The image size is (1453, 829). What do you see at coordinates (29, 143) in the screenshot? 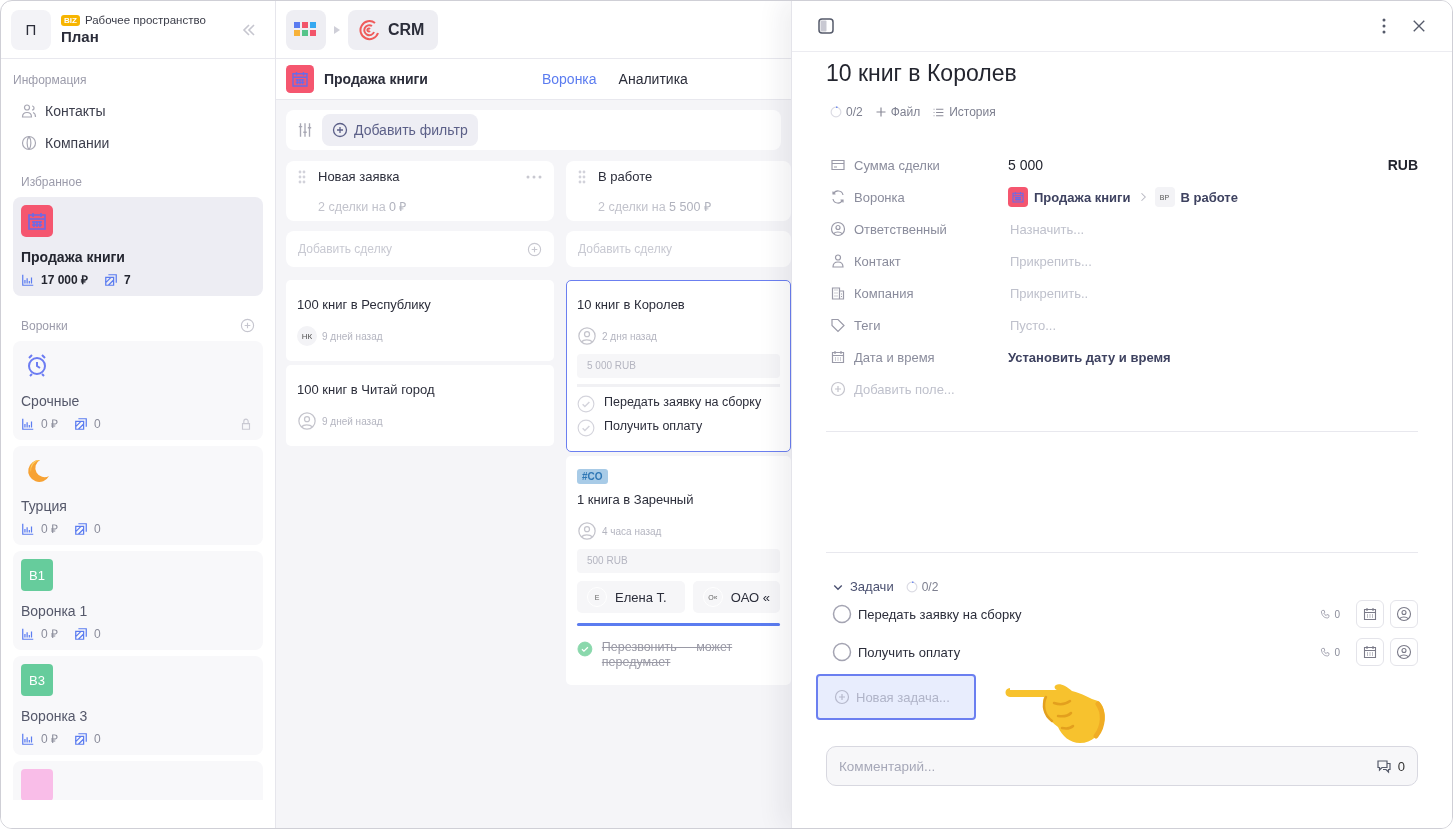
I see `globe-icon` at bounding box center [29, 143].